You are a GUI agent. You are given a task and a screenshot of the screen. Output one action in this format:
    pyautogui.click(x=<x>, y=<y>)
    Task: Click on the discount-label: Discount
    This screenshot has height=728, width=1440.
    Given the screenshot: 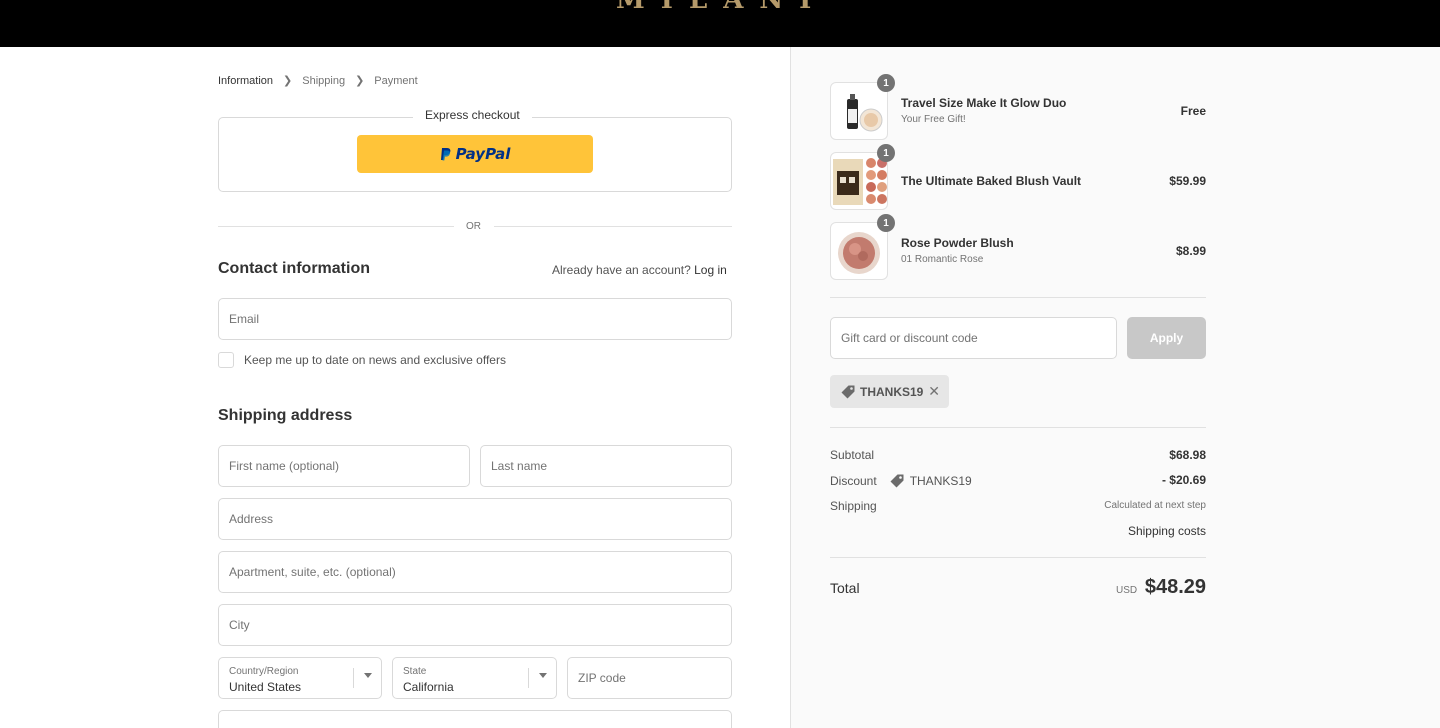 What is the action you would take?
    pyautogui.click(x=853, y=481)
    